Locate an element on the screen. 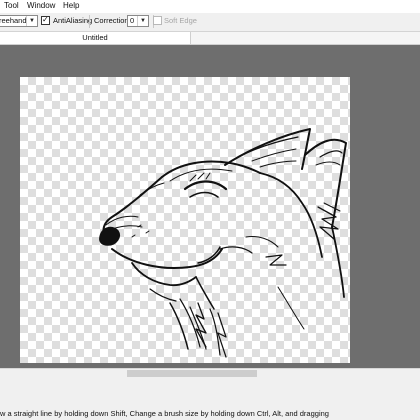 This screenshot has width=420, height=420. correction-select: 0 ▼ is located at coordinates (138, 21).